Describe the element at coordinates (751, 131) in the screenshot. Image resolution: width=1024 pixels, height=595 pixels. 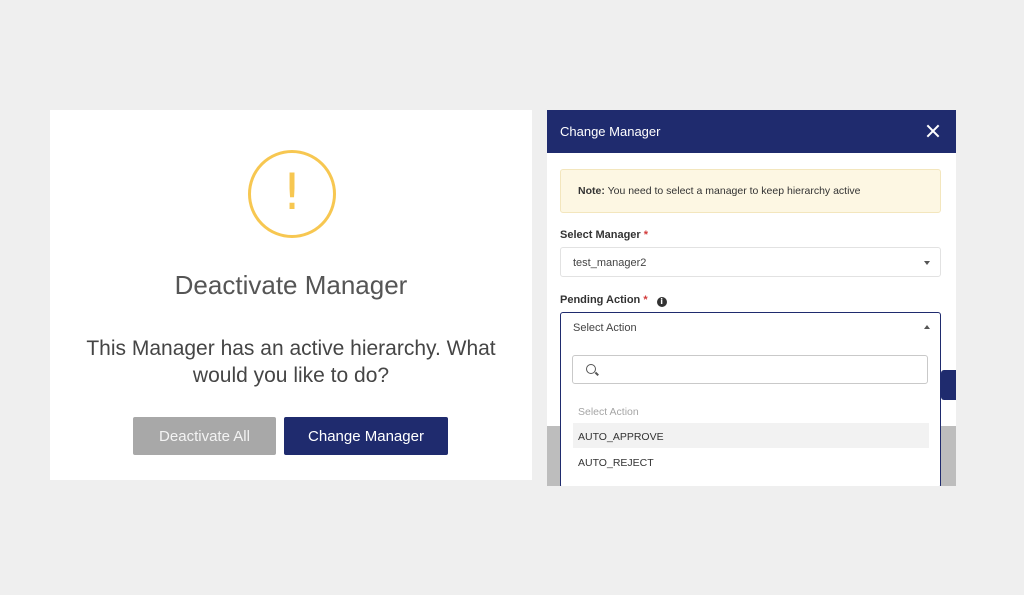
I see `modal-header: Change Manager` at that location.